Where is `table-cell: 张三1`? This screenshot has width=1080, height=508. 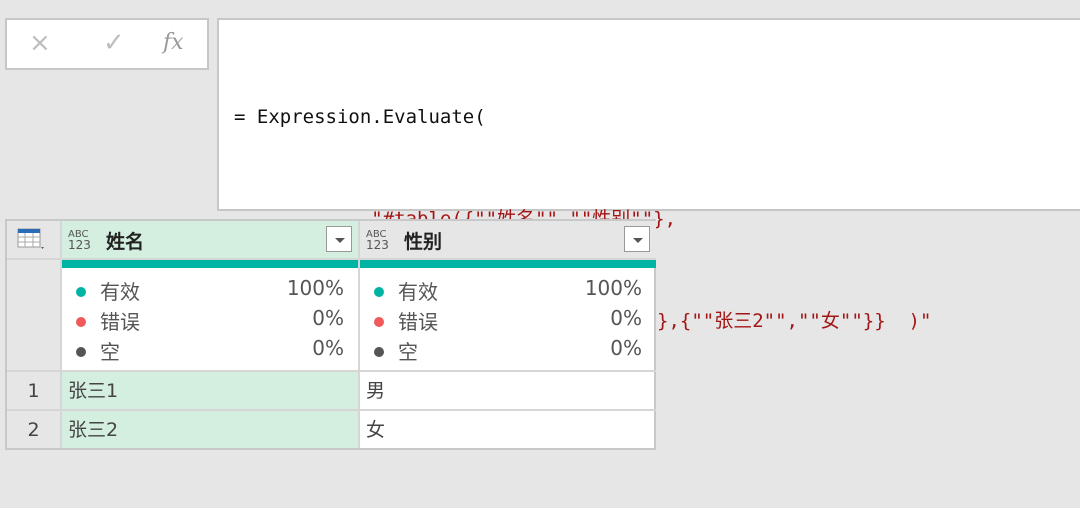 table-cell: 张三1 is located at coordinates (211, 391).